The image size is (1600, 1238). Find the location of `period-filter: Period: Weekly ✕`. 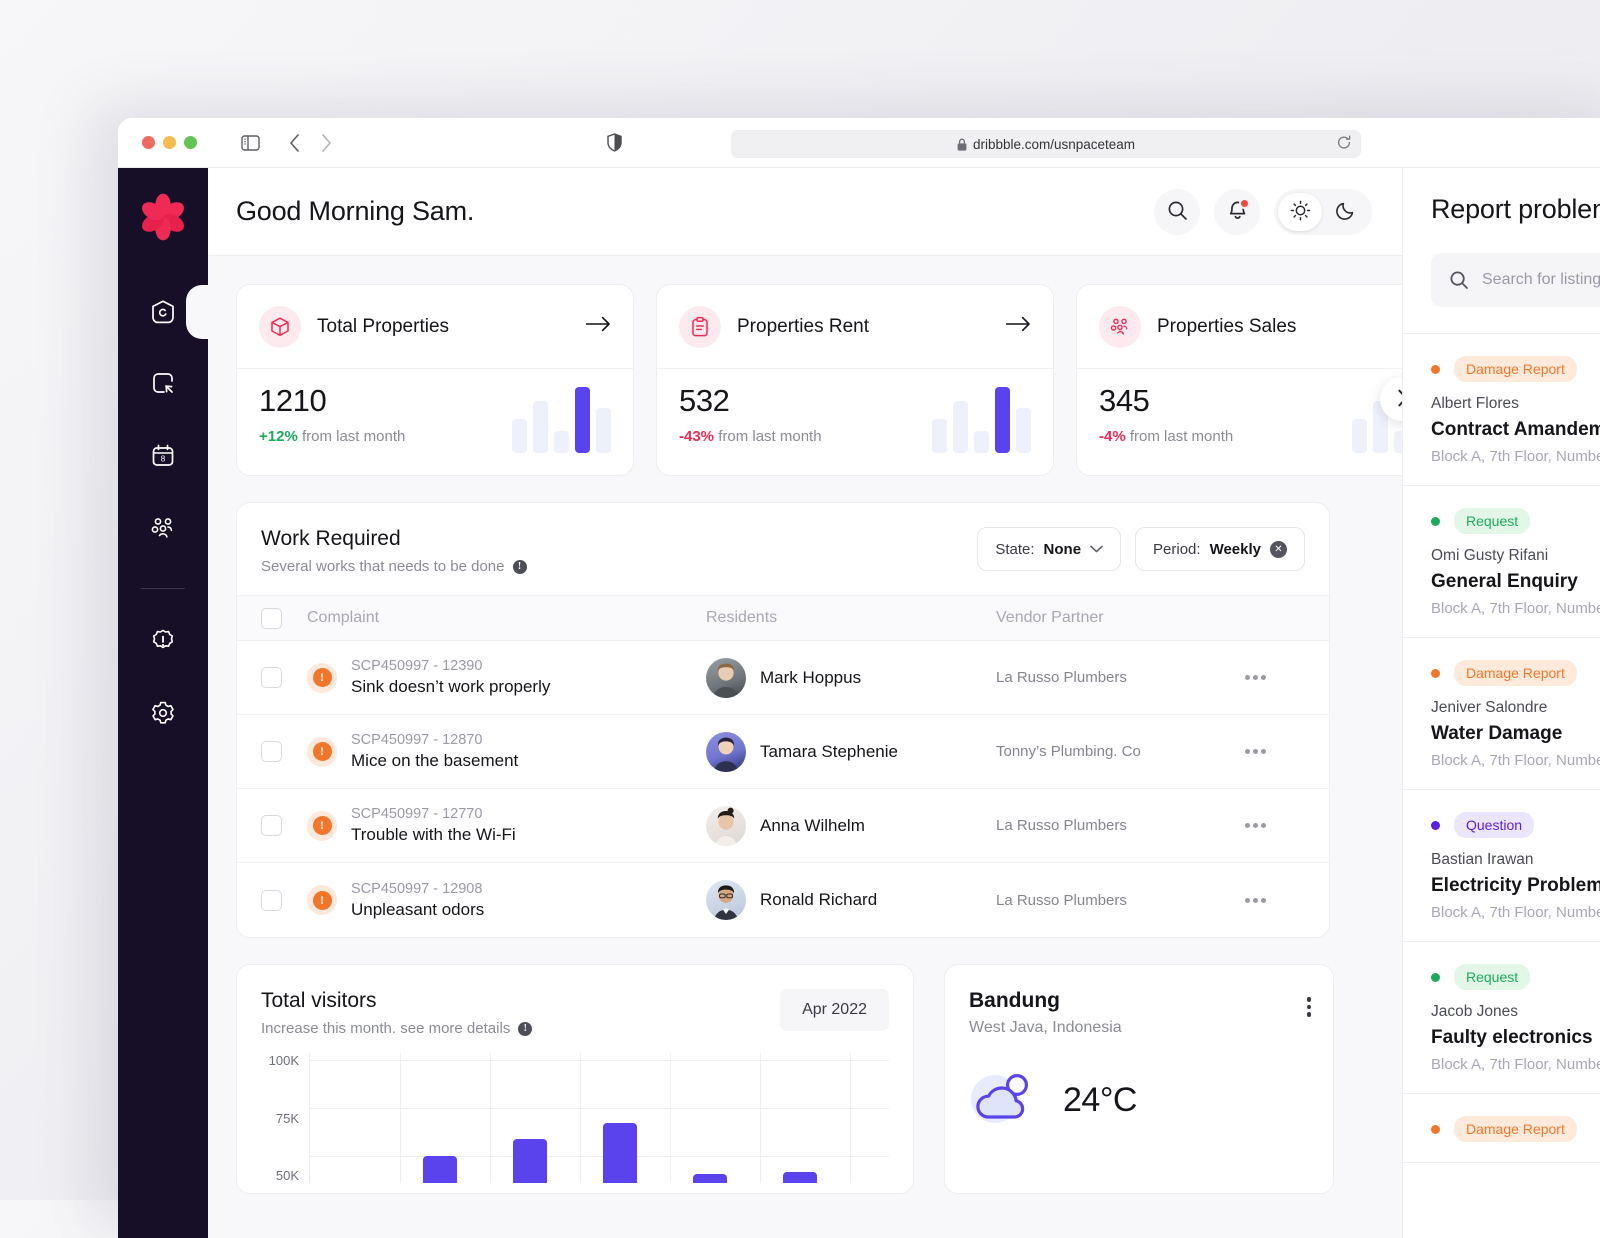

period-filter: Period: Weekly ✕ is located at coordinates (1220, 549).